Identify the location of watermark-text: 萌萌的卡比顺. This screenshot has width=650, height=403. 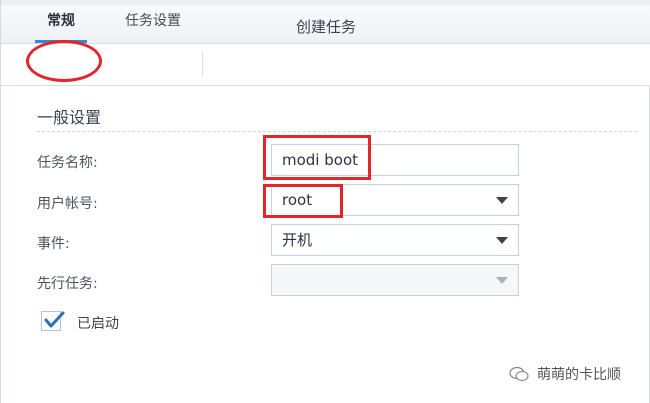
(579, 375).